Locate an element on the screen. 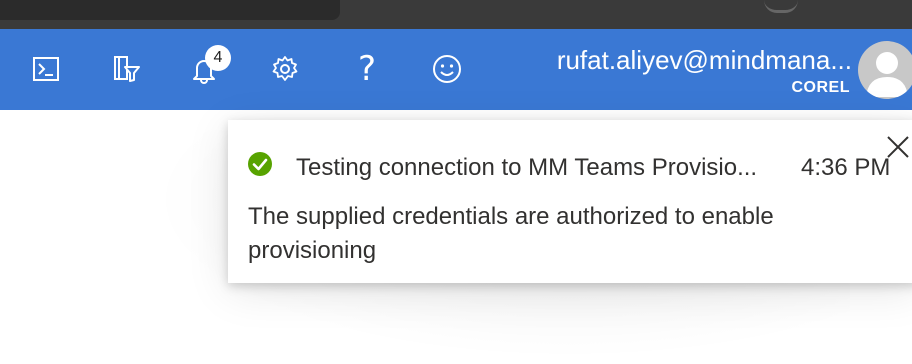 This screenshot has width=912, height=364. user-avatar-icon is located at coordinates (887, 74).